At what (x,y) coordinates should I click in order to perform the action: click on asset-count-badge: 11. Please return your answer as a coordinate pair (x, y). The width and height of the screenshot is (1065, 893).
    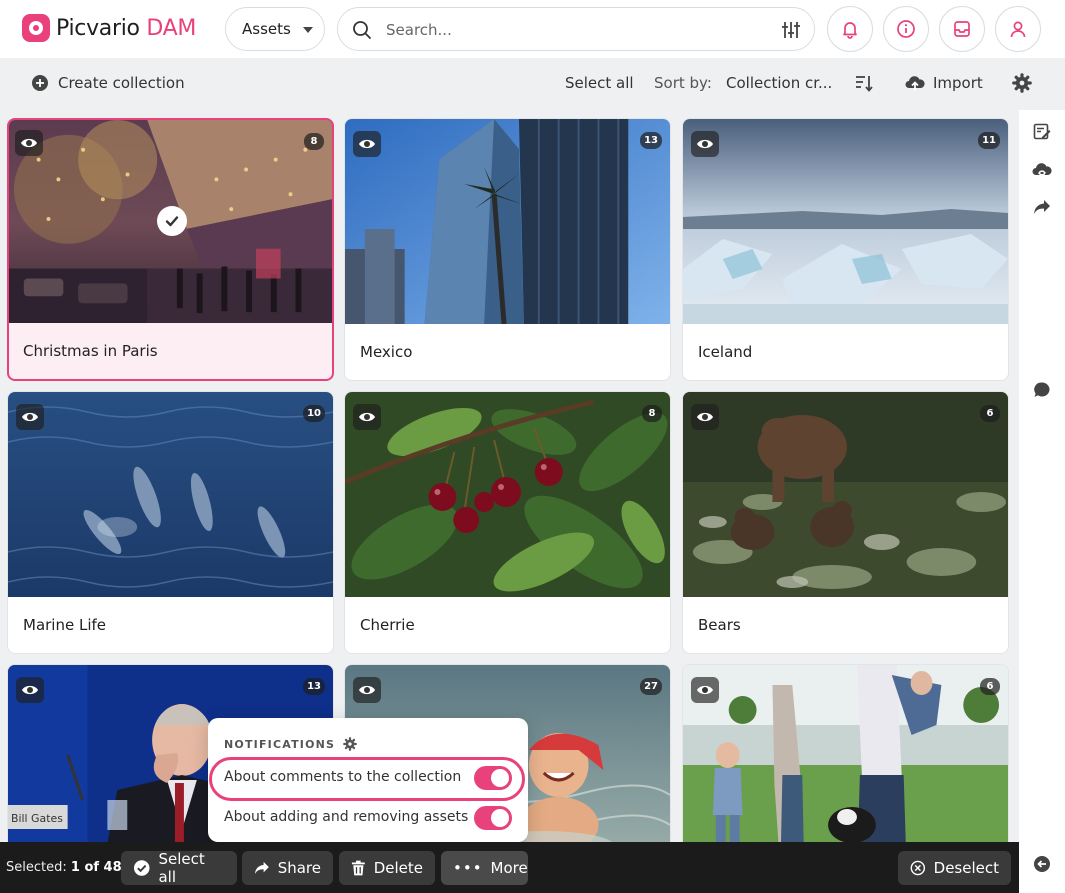
    Looking at the image, I should click on (989, 140).